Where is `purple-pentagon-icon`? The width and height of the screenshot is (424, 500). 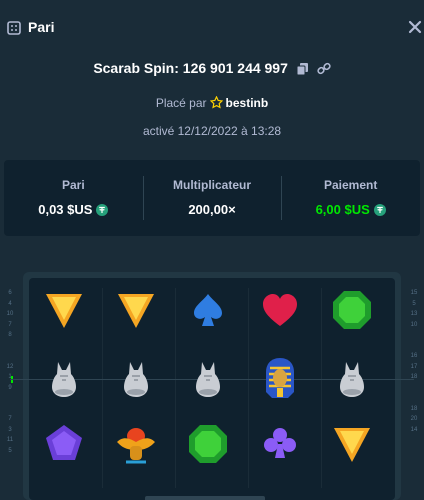 purple-pentagon-icon is located at coordinates (64, 444).